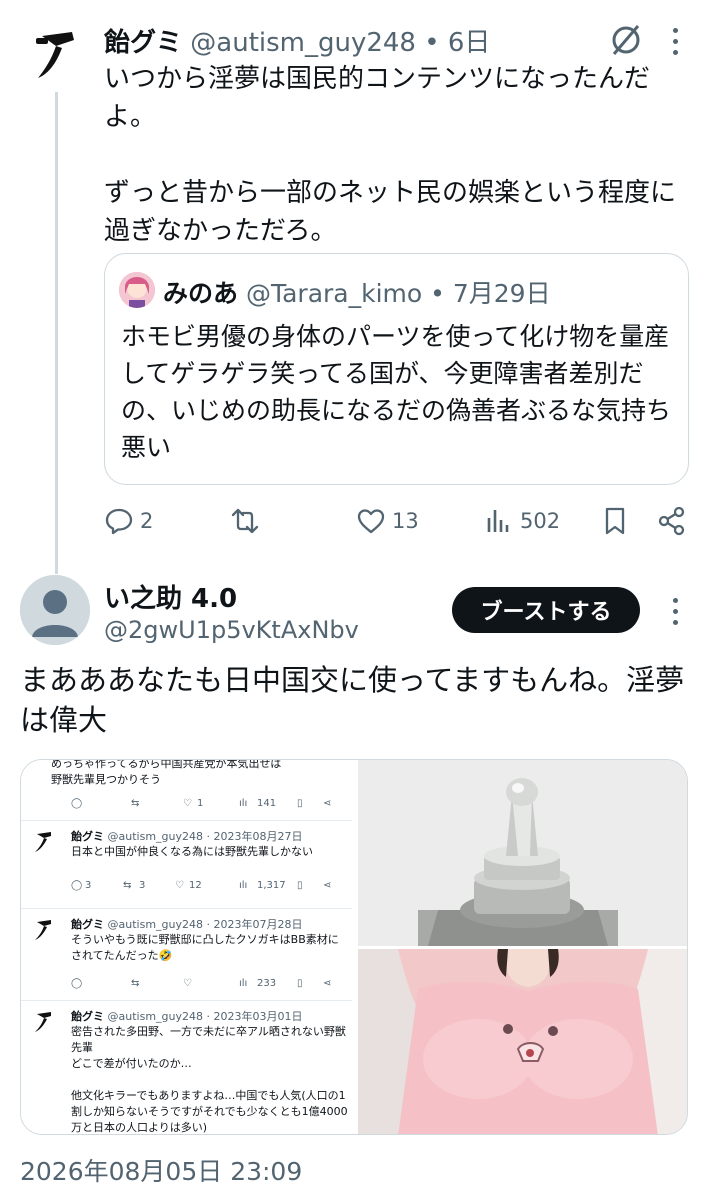 Image resolution: width=710 pixels, height=1200 pixels. What do you see at coordinates (522, 853) in the screenshot?
I see `media-toggle-switch-photo` at bounding box center [522, 853].